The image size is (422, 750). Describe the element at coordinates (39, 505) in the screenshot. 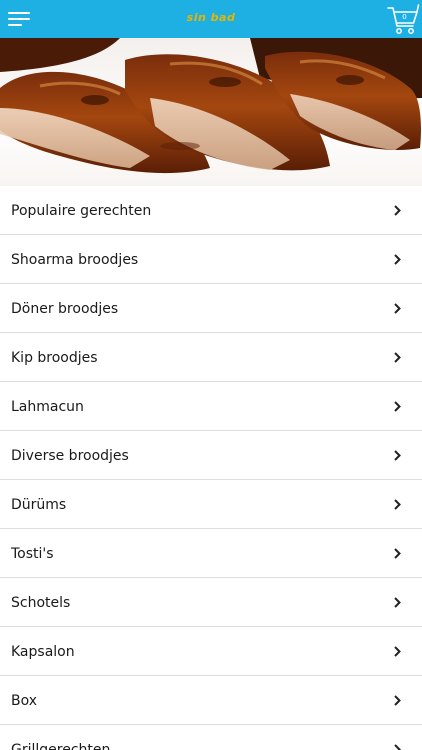

I see `category-label: Dürüms` at that location.